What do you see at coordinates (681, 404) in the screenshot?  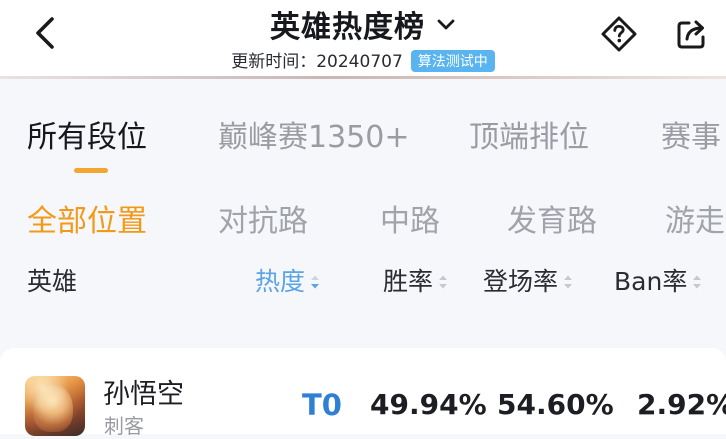 I see `ban-rate-value: 2.92%` at bounding box center [681, 404].